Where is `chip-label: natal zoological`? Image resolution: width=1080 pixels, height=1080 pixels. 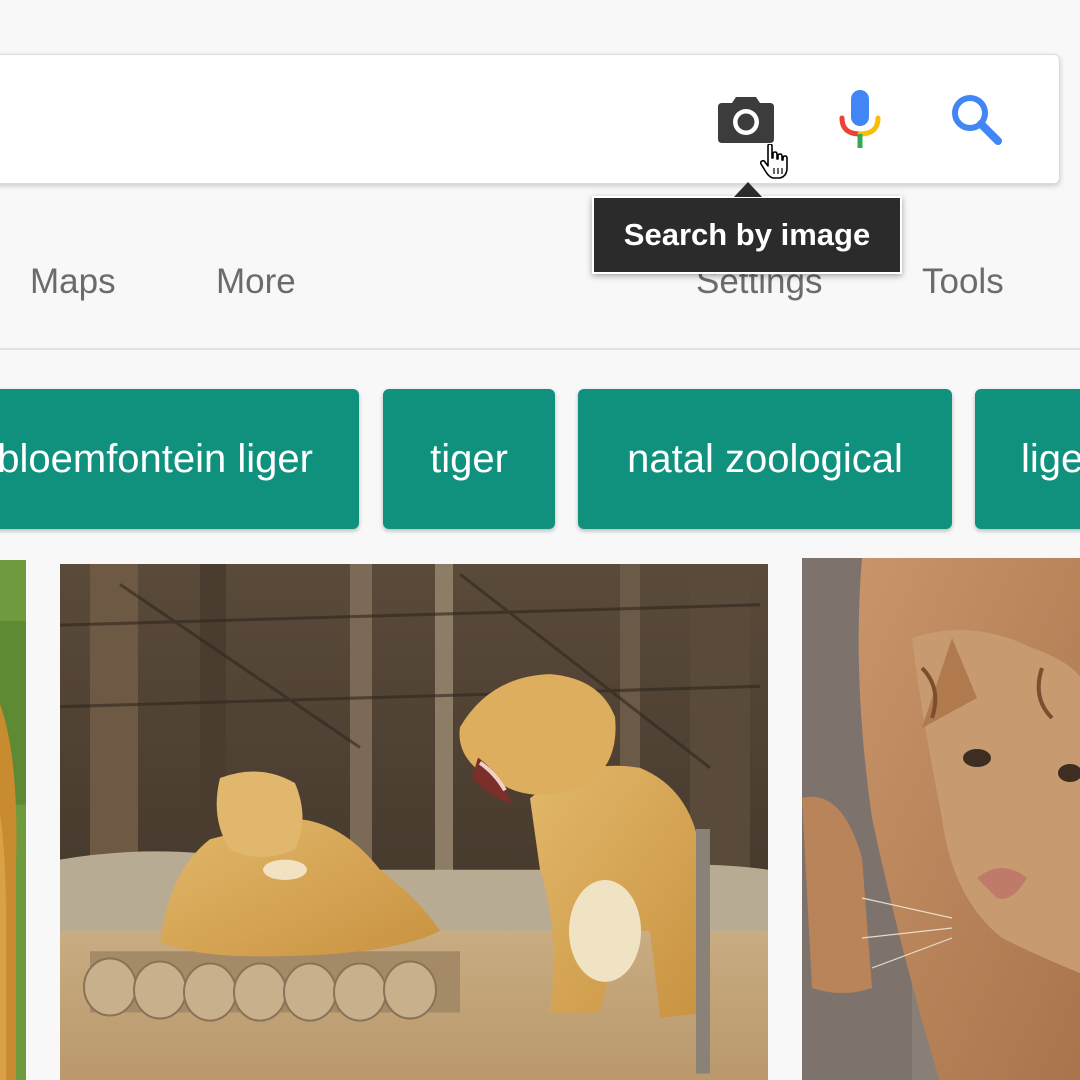
chip-label: natal zoological is located at coordinates (765, 458).